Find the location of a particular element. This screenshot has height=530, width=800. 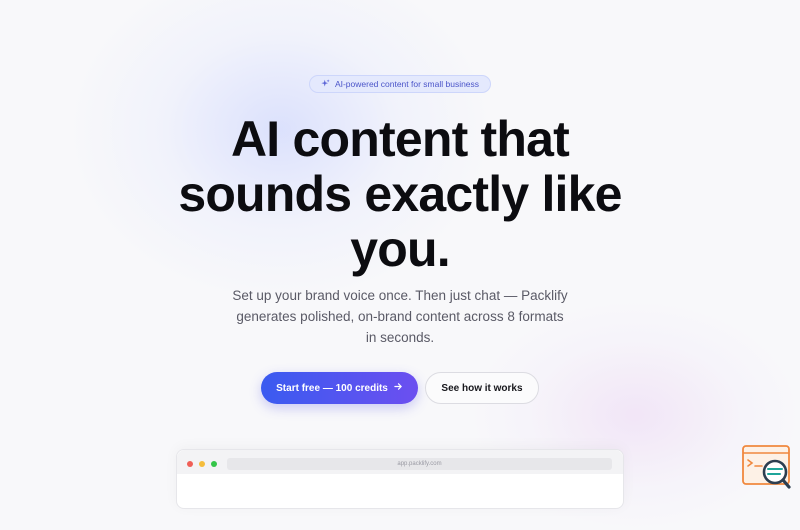

arrow-right-icon is located at coordinates (398, 388).